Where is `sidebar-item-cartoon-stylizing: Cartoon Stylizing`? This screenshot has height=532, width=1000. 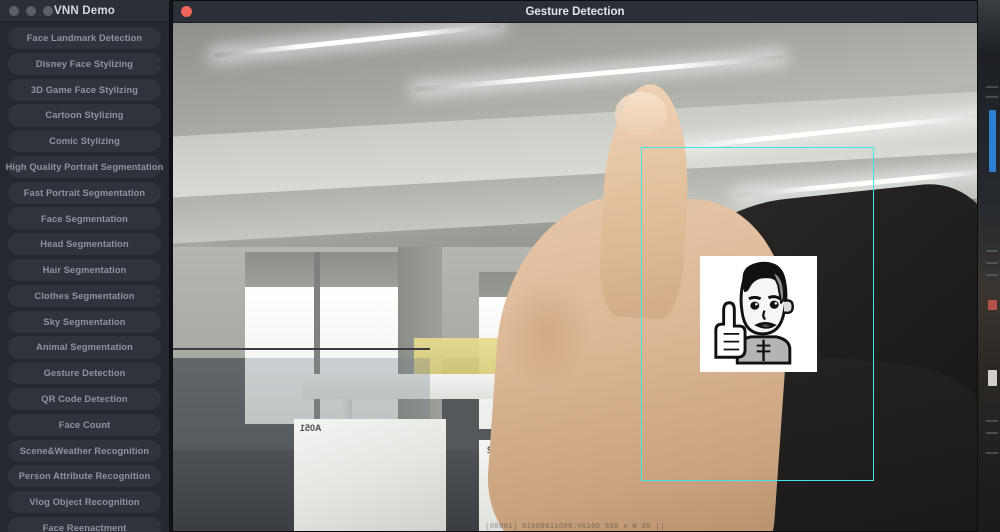 sidebar-item-cartoon-stylizing: Cartoon Stylizing is located at coordinates (84, 115).